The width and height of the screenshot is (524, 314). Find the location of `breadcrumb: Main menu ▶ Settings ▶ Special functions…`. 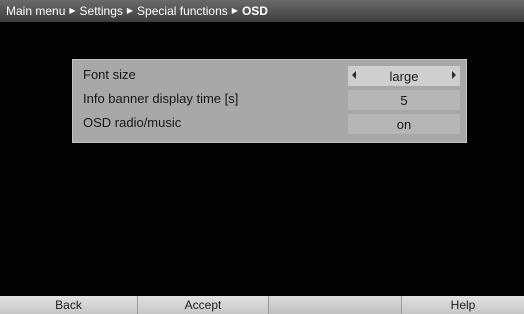

breadcrumb: Main menu ▶ Settings ▶ Special functions… is located at coordinates (262, 11).